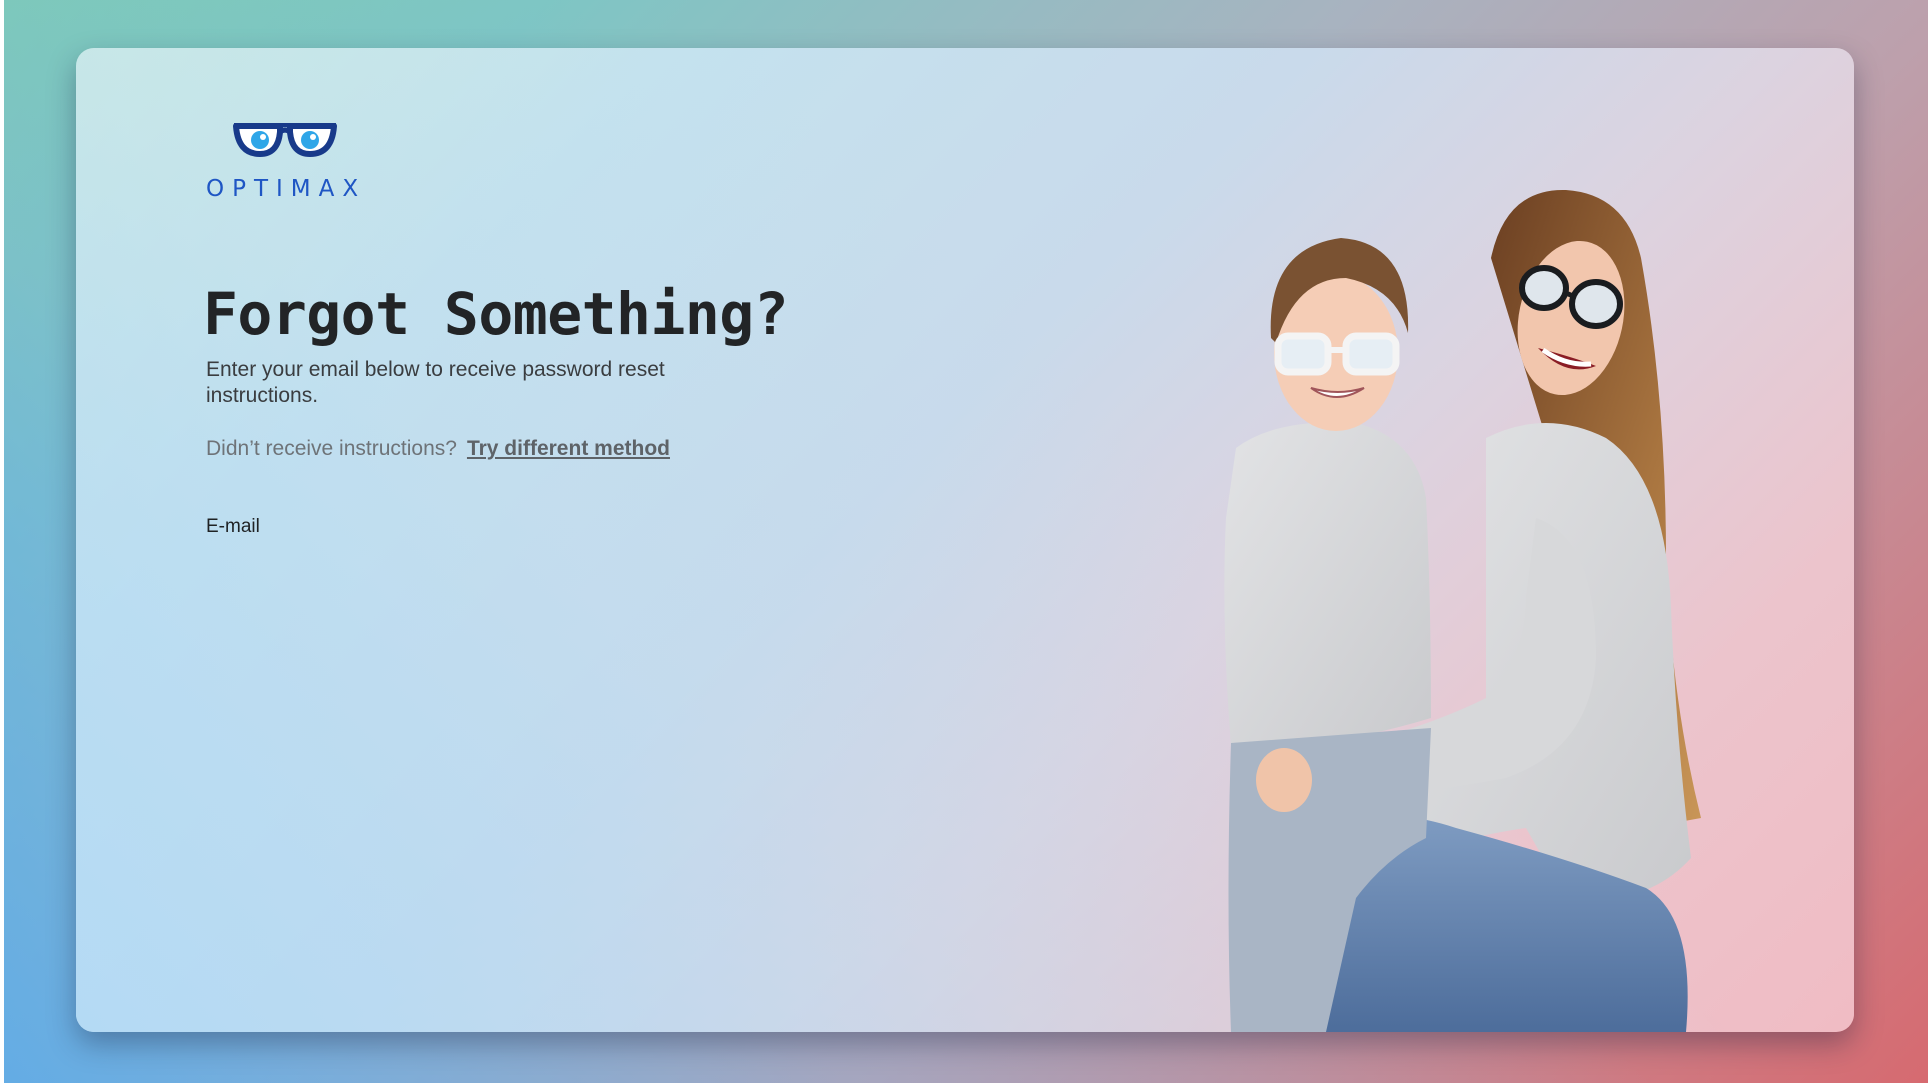  What do you see at coordinates (331, 448) in the screenshot?
I see `alternative-prompt: Didn’t receive instructions?` at bounding box center [331, 448].